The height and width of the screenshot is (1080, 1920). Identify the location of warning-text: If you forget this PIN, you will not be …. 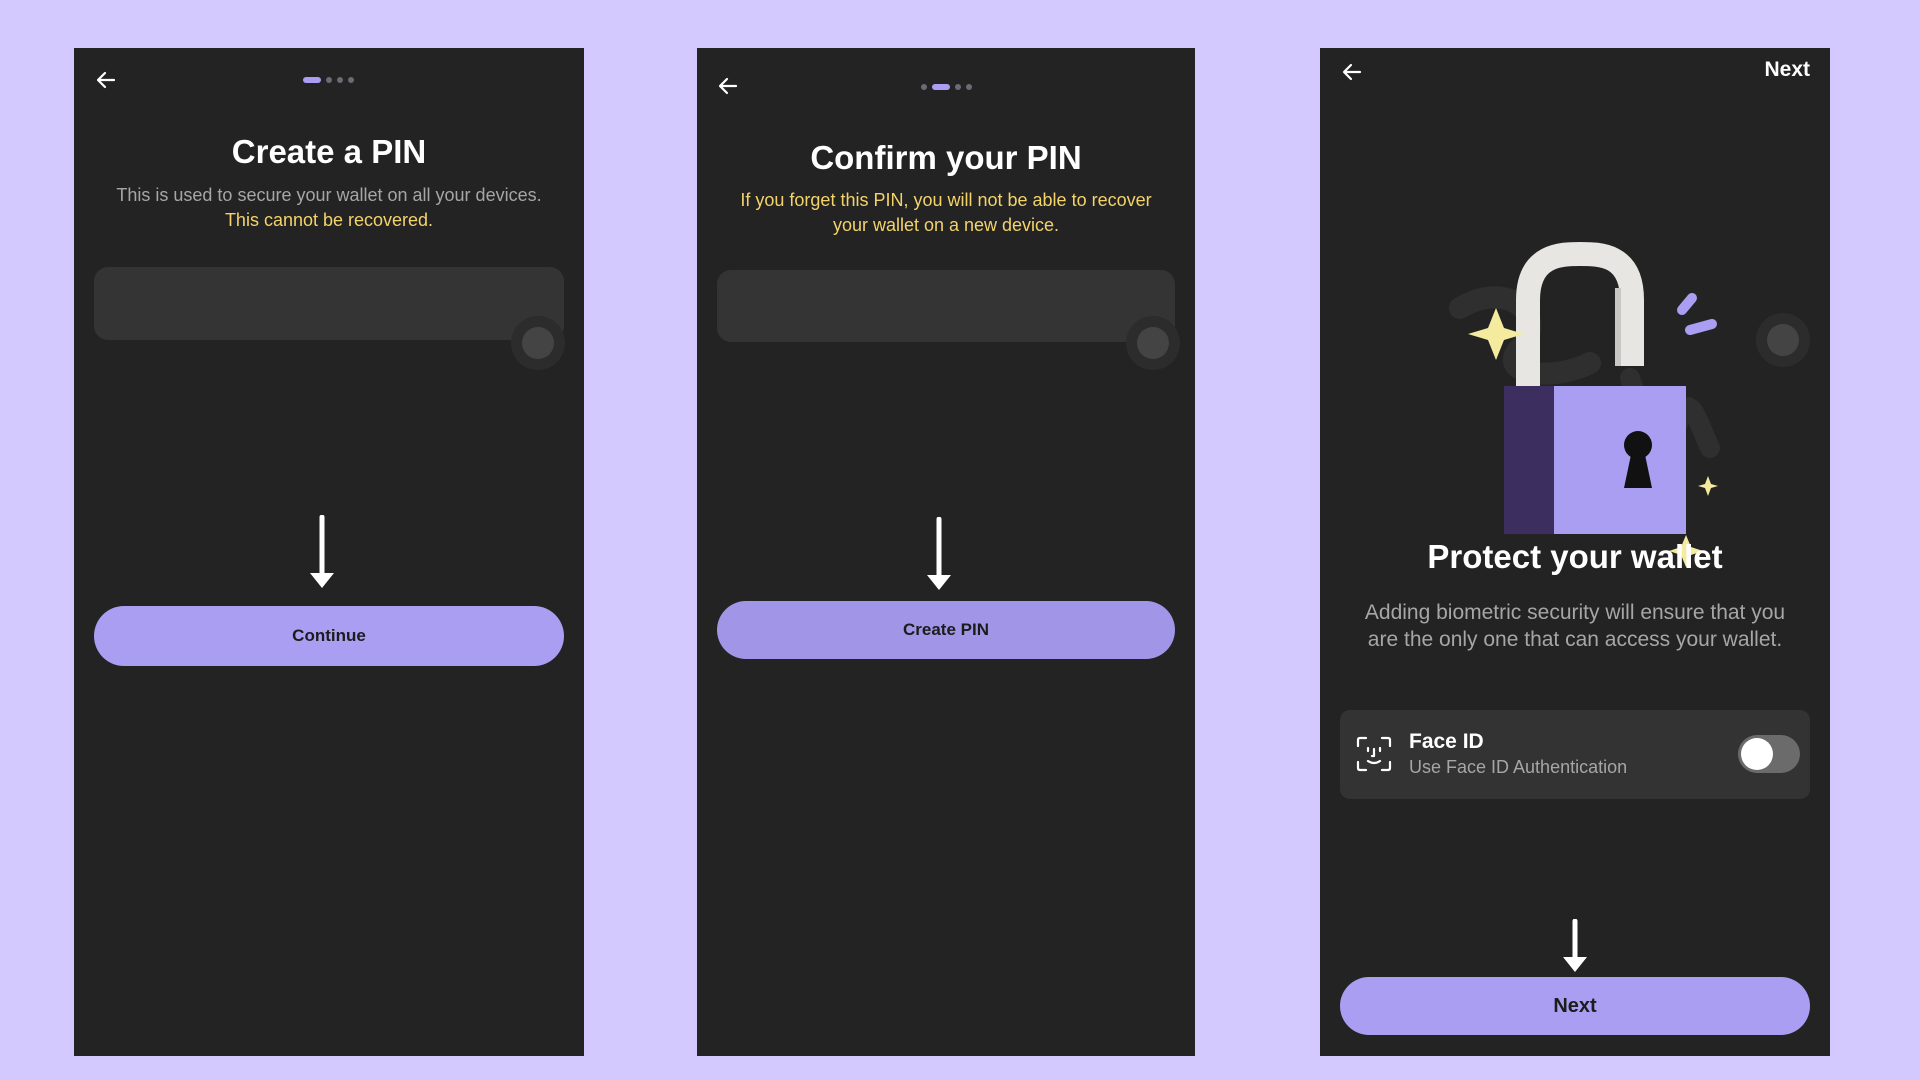
(946, 212).